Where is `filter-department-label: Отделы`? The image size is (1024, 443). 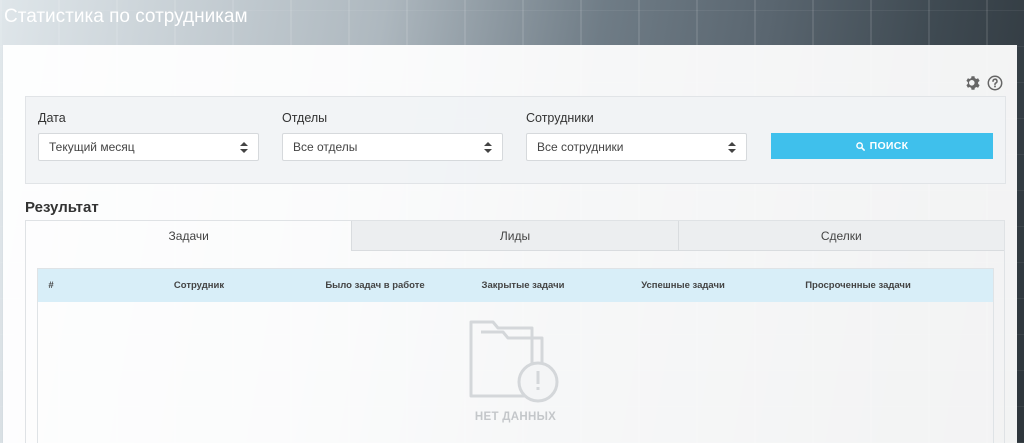
filter-department-label: Отделы is located at coordinates (305, 118).